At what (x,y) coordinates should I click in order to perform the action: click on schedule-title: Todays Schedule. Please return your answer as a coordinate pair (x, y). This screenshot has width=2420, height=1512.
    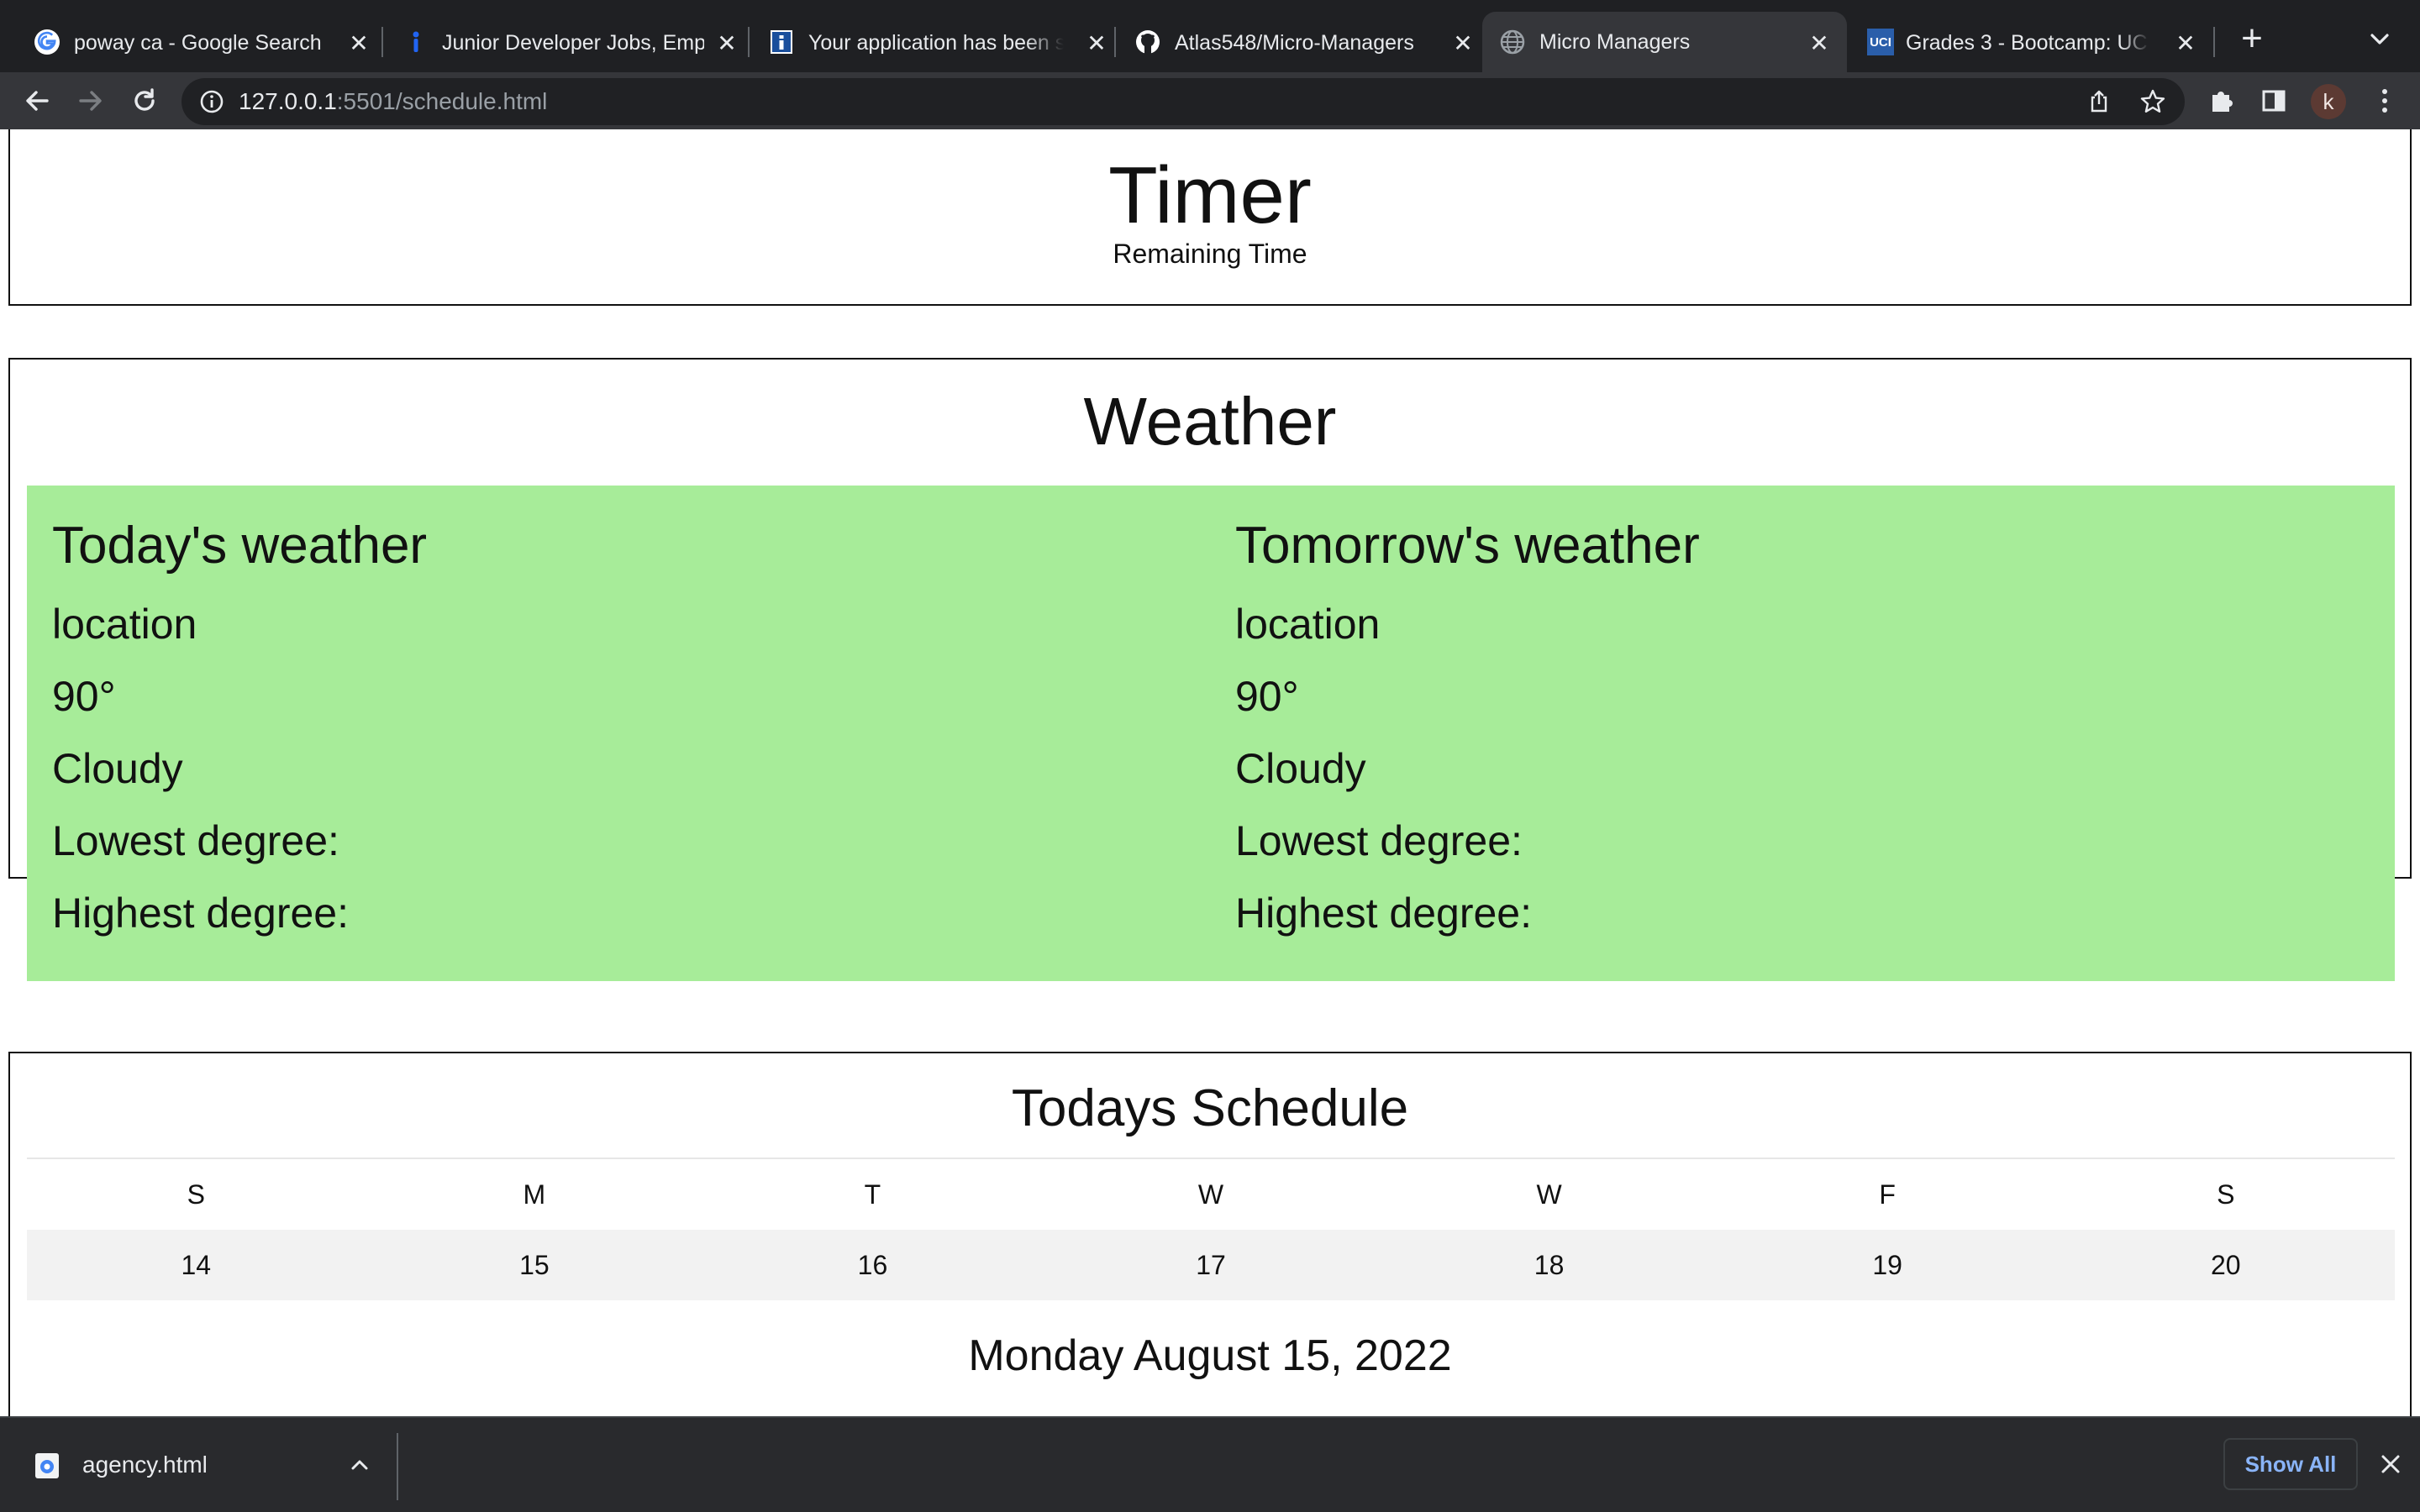
    Looking at the image, I should click on (1210, 1108).